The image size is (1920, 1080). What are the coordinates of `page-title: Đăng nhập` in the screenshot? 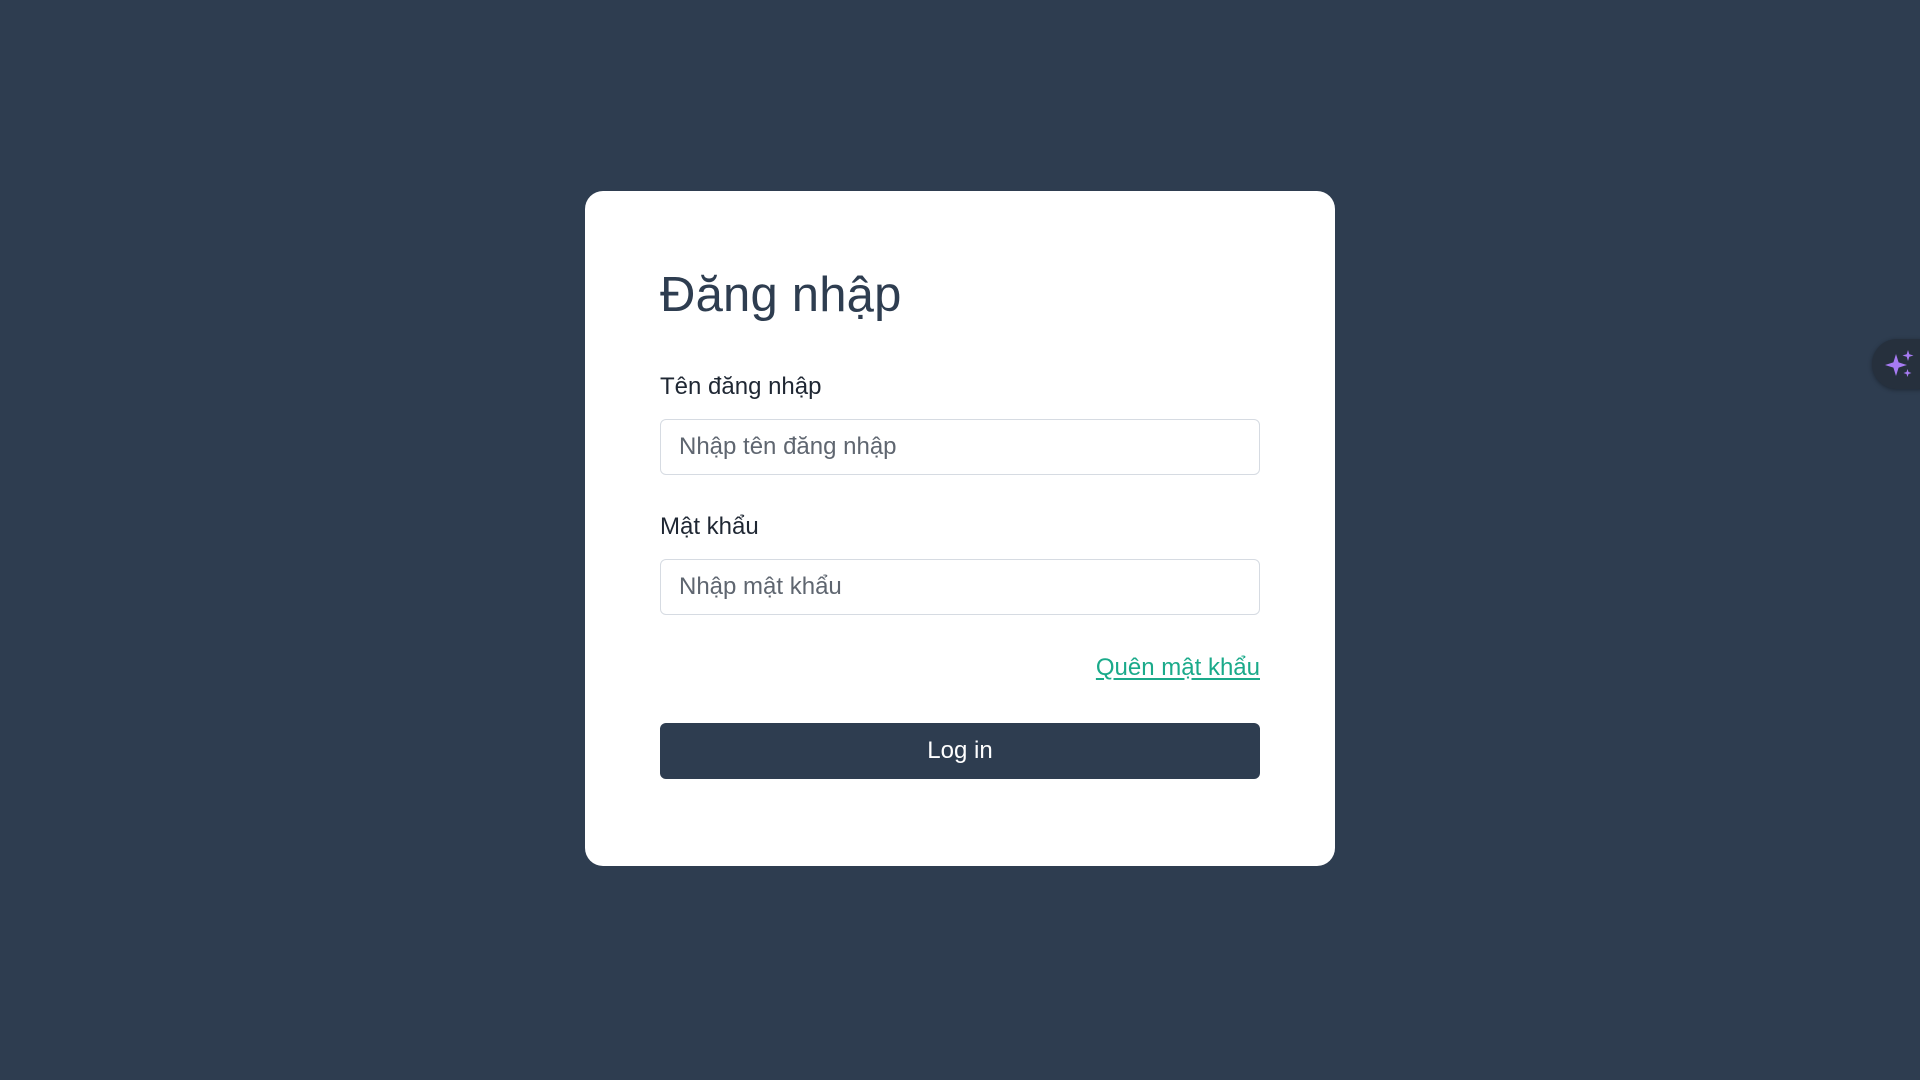 It's located at (781, 295).